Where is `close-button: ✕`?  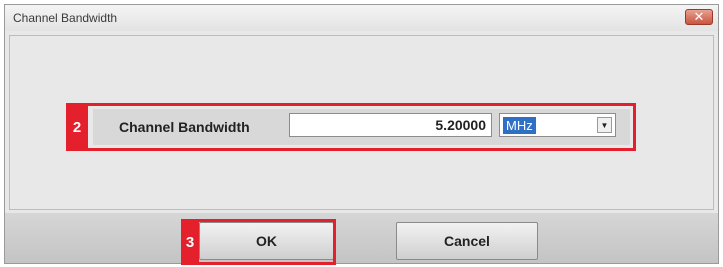
close-button: ✕ is located at coordinates (699, 17).